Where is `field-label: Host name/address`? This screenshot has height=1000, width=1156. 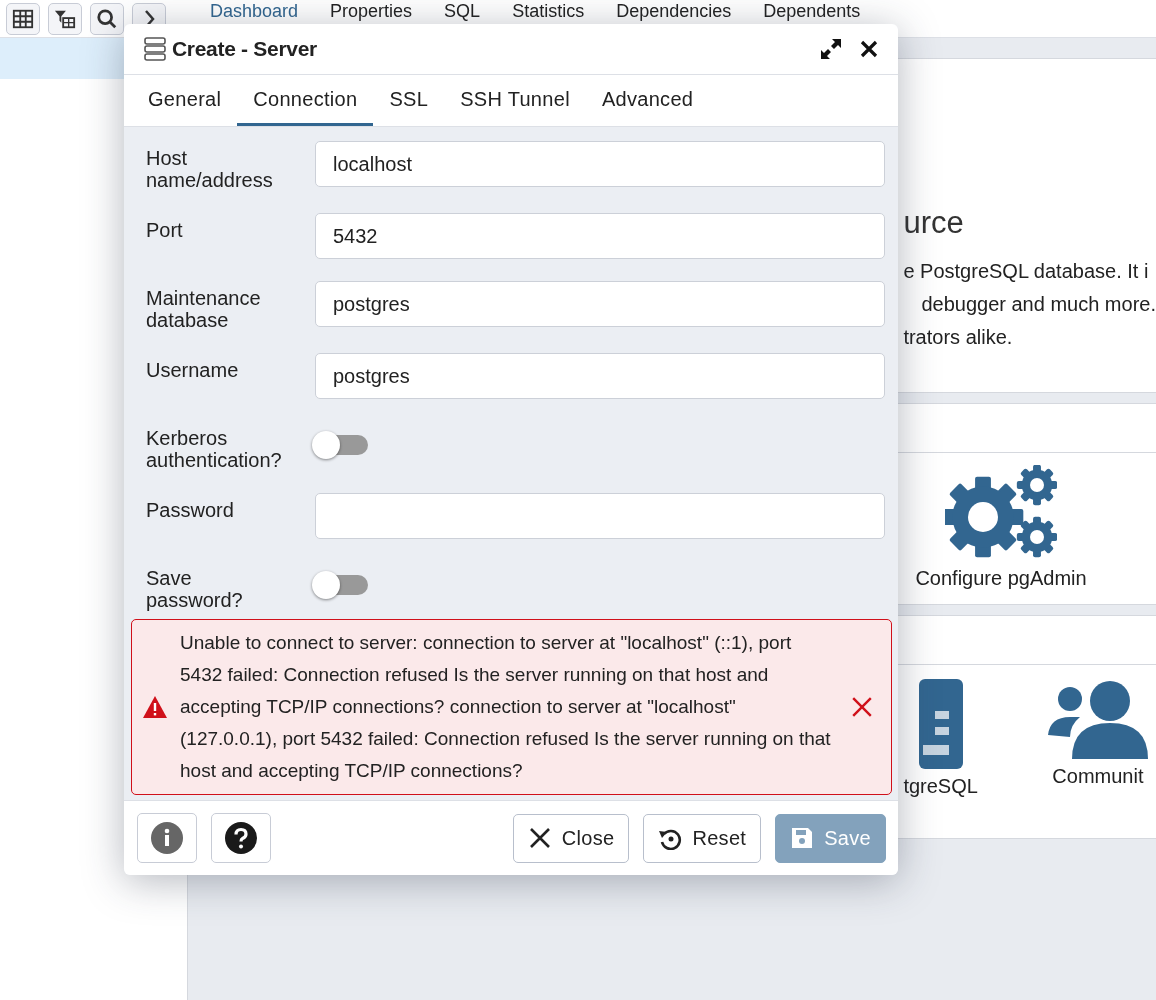 field-label: Host name/address is located at coordinates (210, 168).